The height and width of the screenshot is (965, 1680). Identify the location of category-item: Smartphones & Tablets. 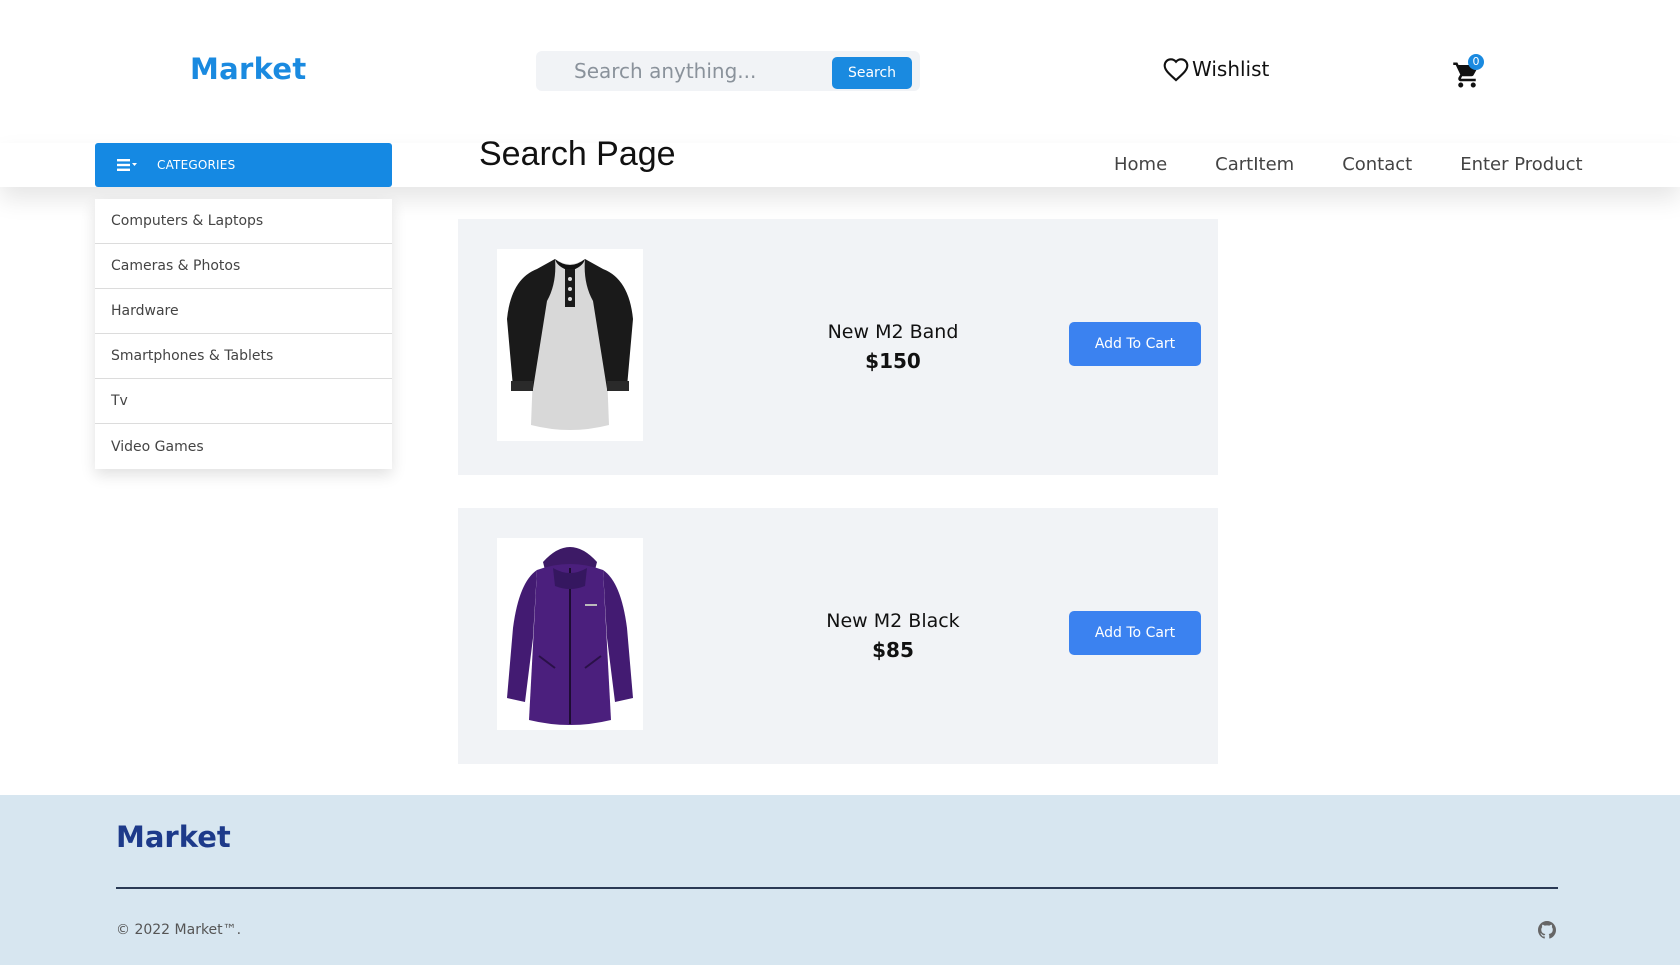
(243, 356).